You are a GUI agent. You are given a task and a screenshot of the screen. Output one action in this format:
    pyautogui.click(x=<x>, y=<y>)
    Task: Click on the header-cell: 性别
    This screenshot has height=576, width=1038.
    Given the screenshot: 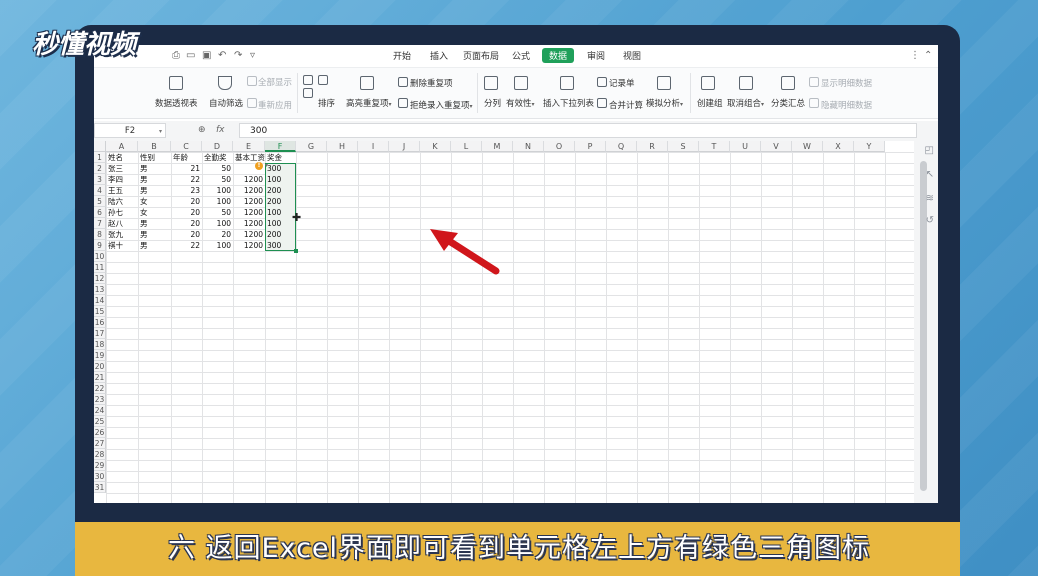 What is the action you would take?
    pyautogui.click(x=154, y=157)
    